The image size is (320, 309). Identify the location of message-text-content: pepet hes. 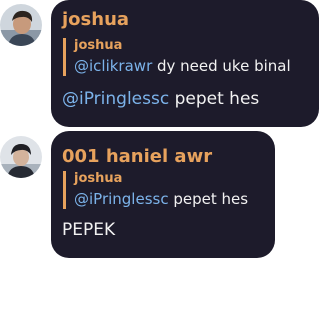
(214, 99).